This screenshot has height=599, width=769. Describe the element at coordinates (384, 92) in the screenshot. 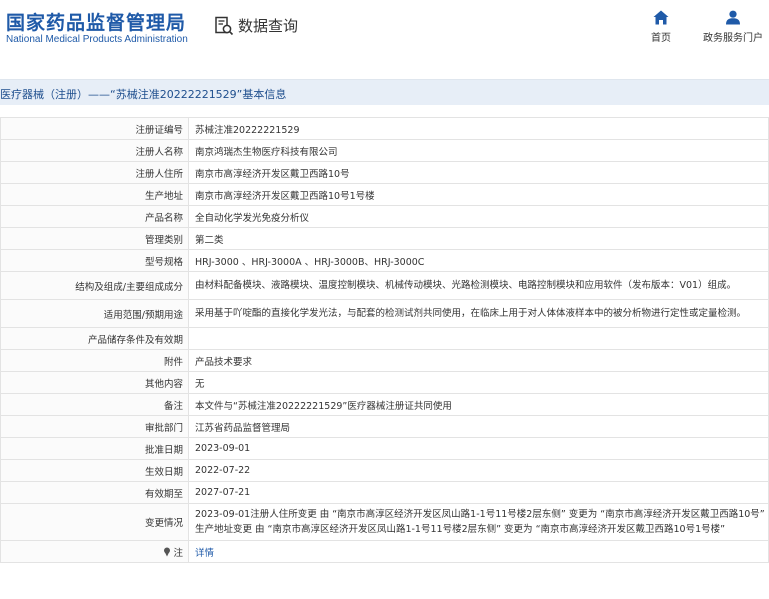

I see `record-title-bar: 医疗器械（注册）——“苏械注准20222221529”基本信息` at that location.